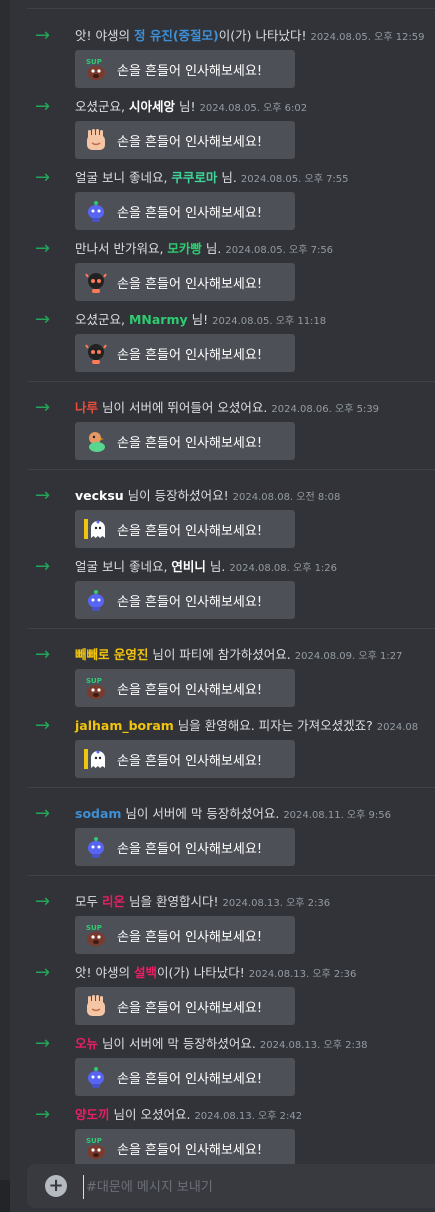  Describe the element at coordinates (124, 725) in the screenshot. I see `member-name: jalham_boram` at that location.